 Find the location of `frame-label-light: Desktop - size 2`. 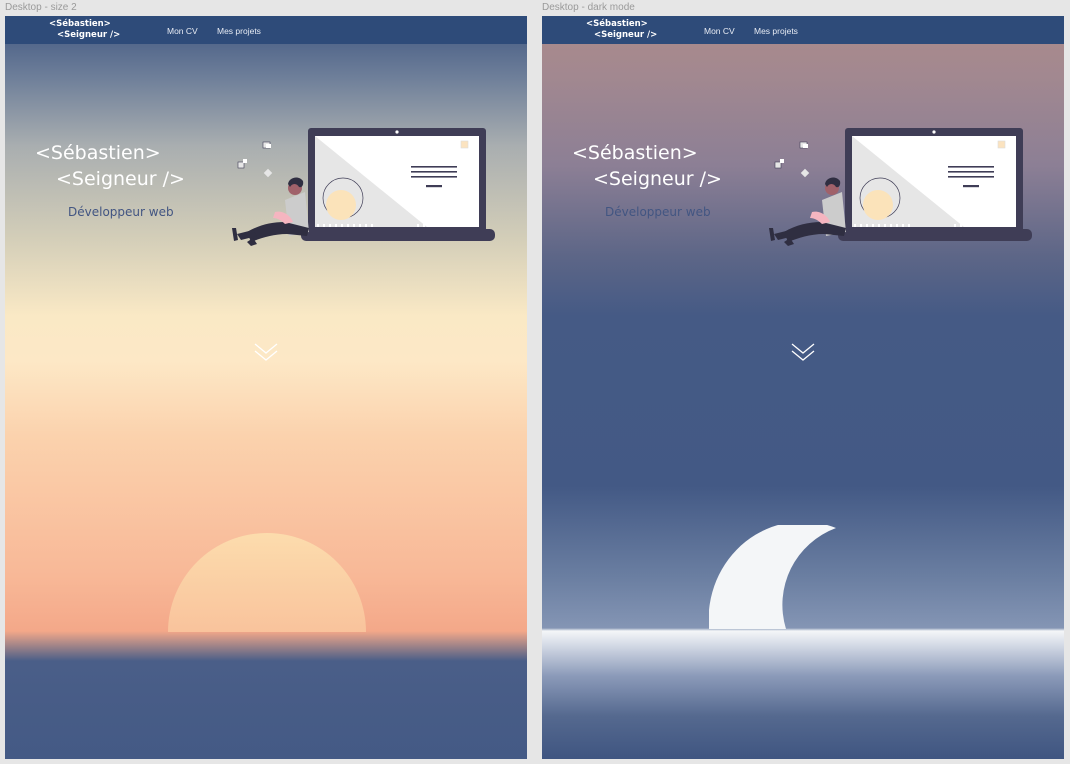

frame-label-light: Desktop - size 2 is located at coordinates (41, 7).